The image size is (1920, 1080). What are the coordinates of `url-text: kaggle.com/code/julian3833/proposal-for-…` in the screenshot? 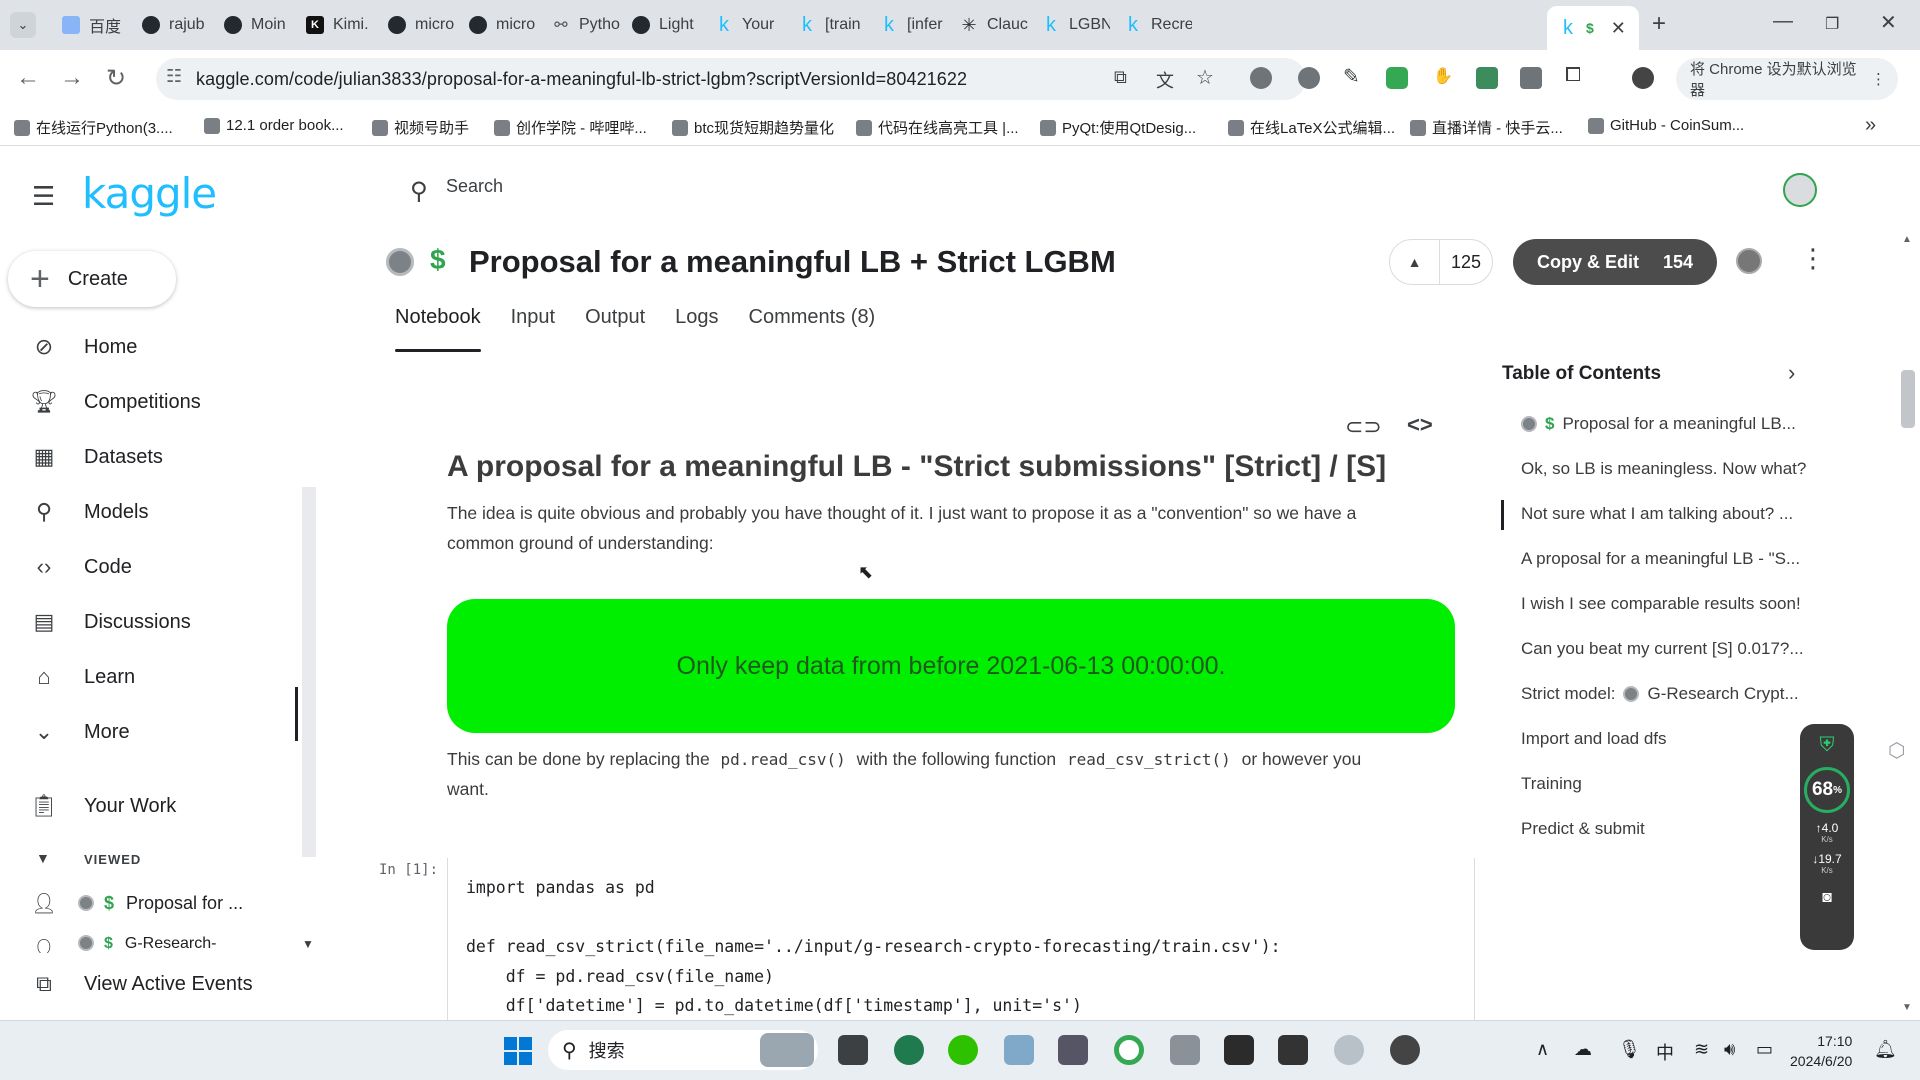 It's located at (581, 79).